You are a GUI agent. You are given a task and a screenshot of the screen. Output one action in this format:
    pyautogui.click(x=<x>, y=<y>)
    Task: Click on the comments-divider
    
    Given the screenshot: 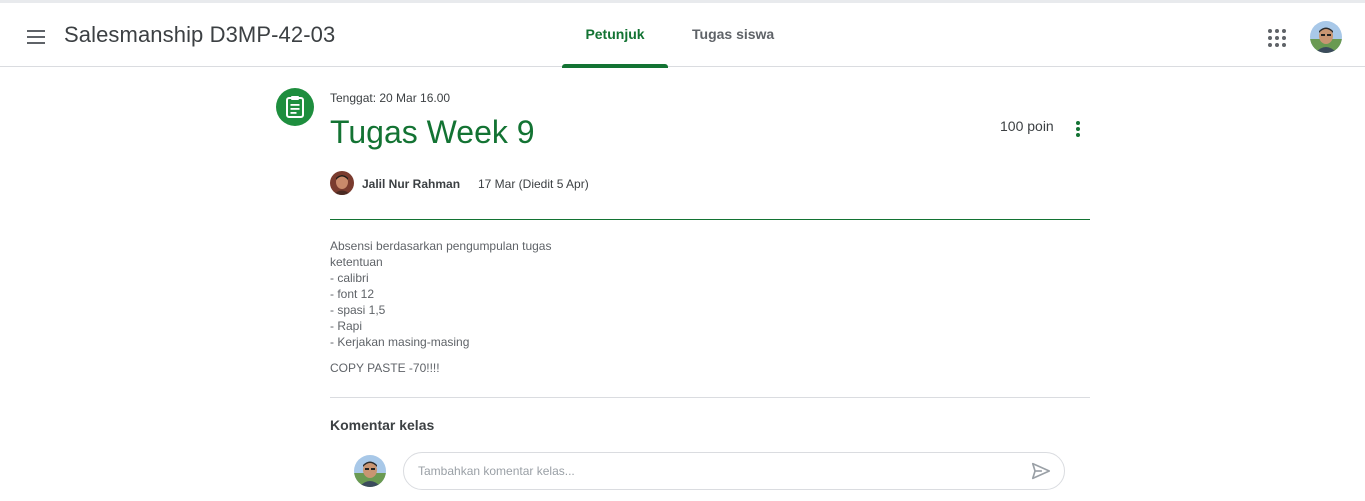 What is the action you would take?
    pyautogui.click(x=710, y=397)
    